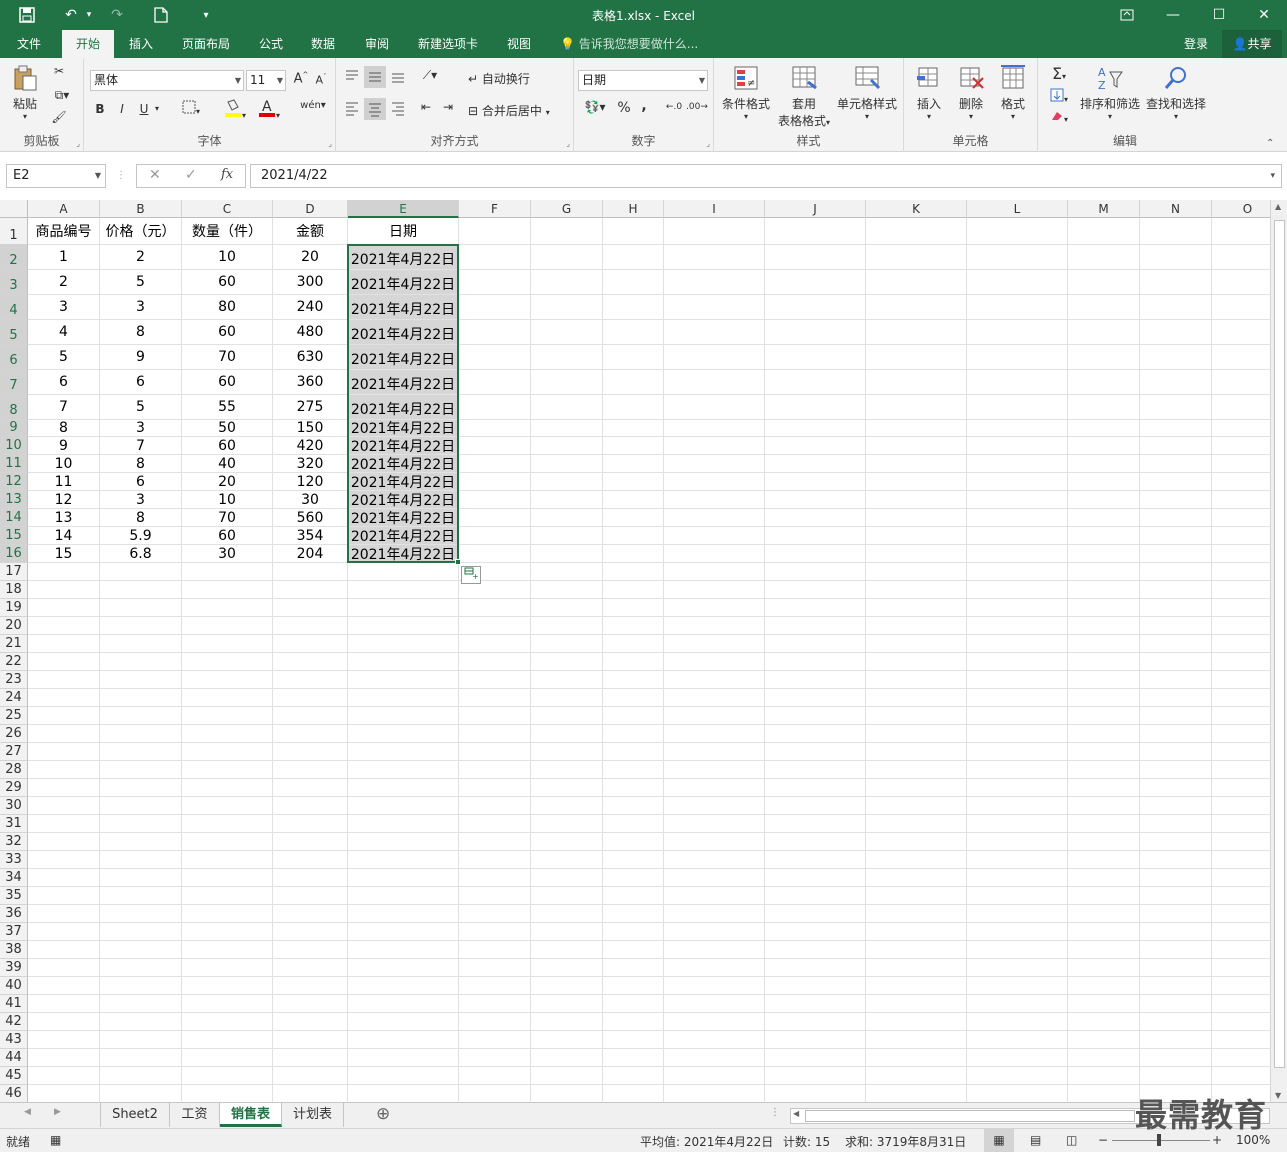 The image size is (1287, 1152). I want to click on row-header: 24, so click(14, 698).